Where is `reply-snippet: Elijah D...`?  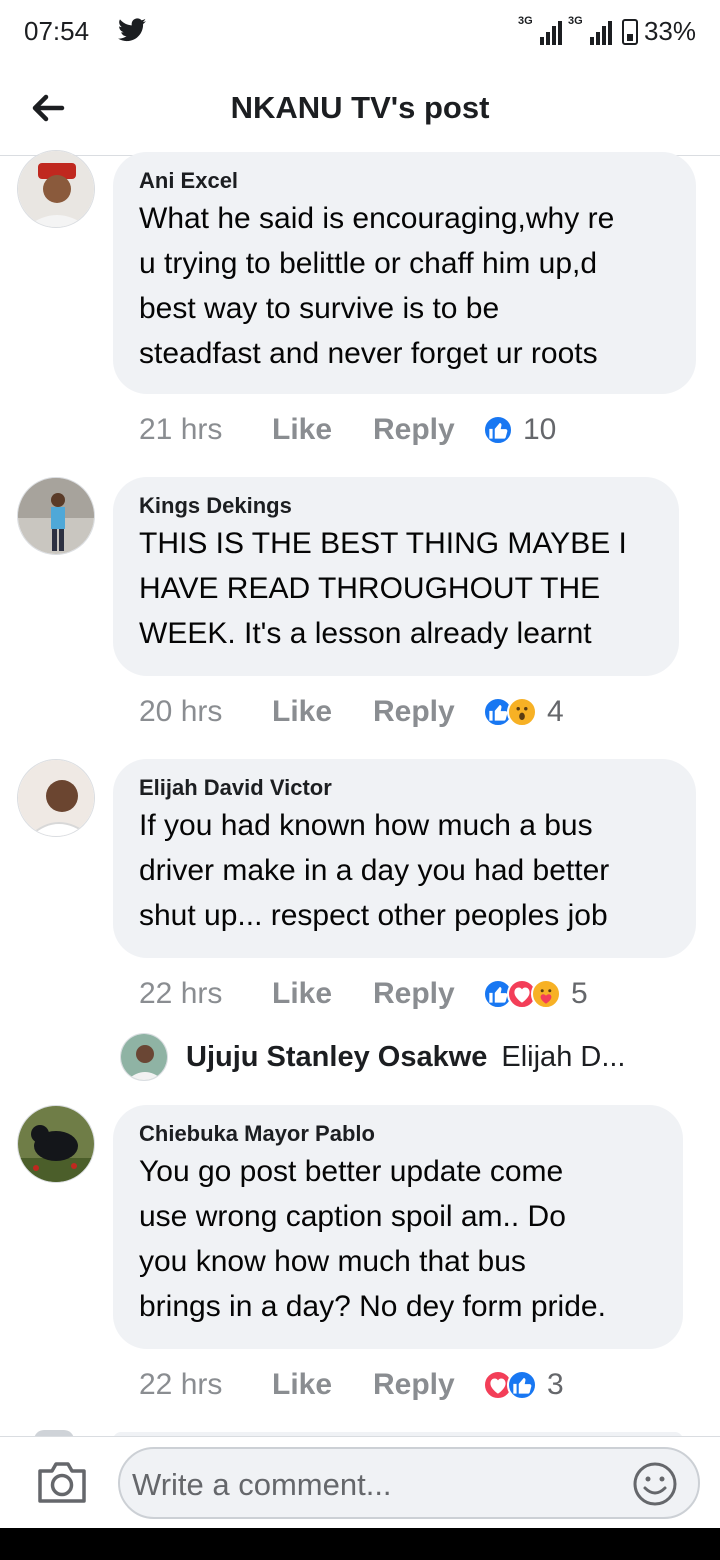 reply-snippet: Elijah D... is located at coordinates (563, 1056).